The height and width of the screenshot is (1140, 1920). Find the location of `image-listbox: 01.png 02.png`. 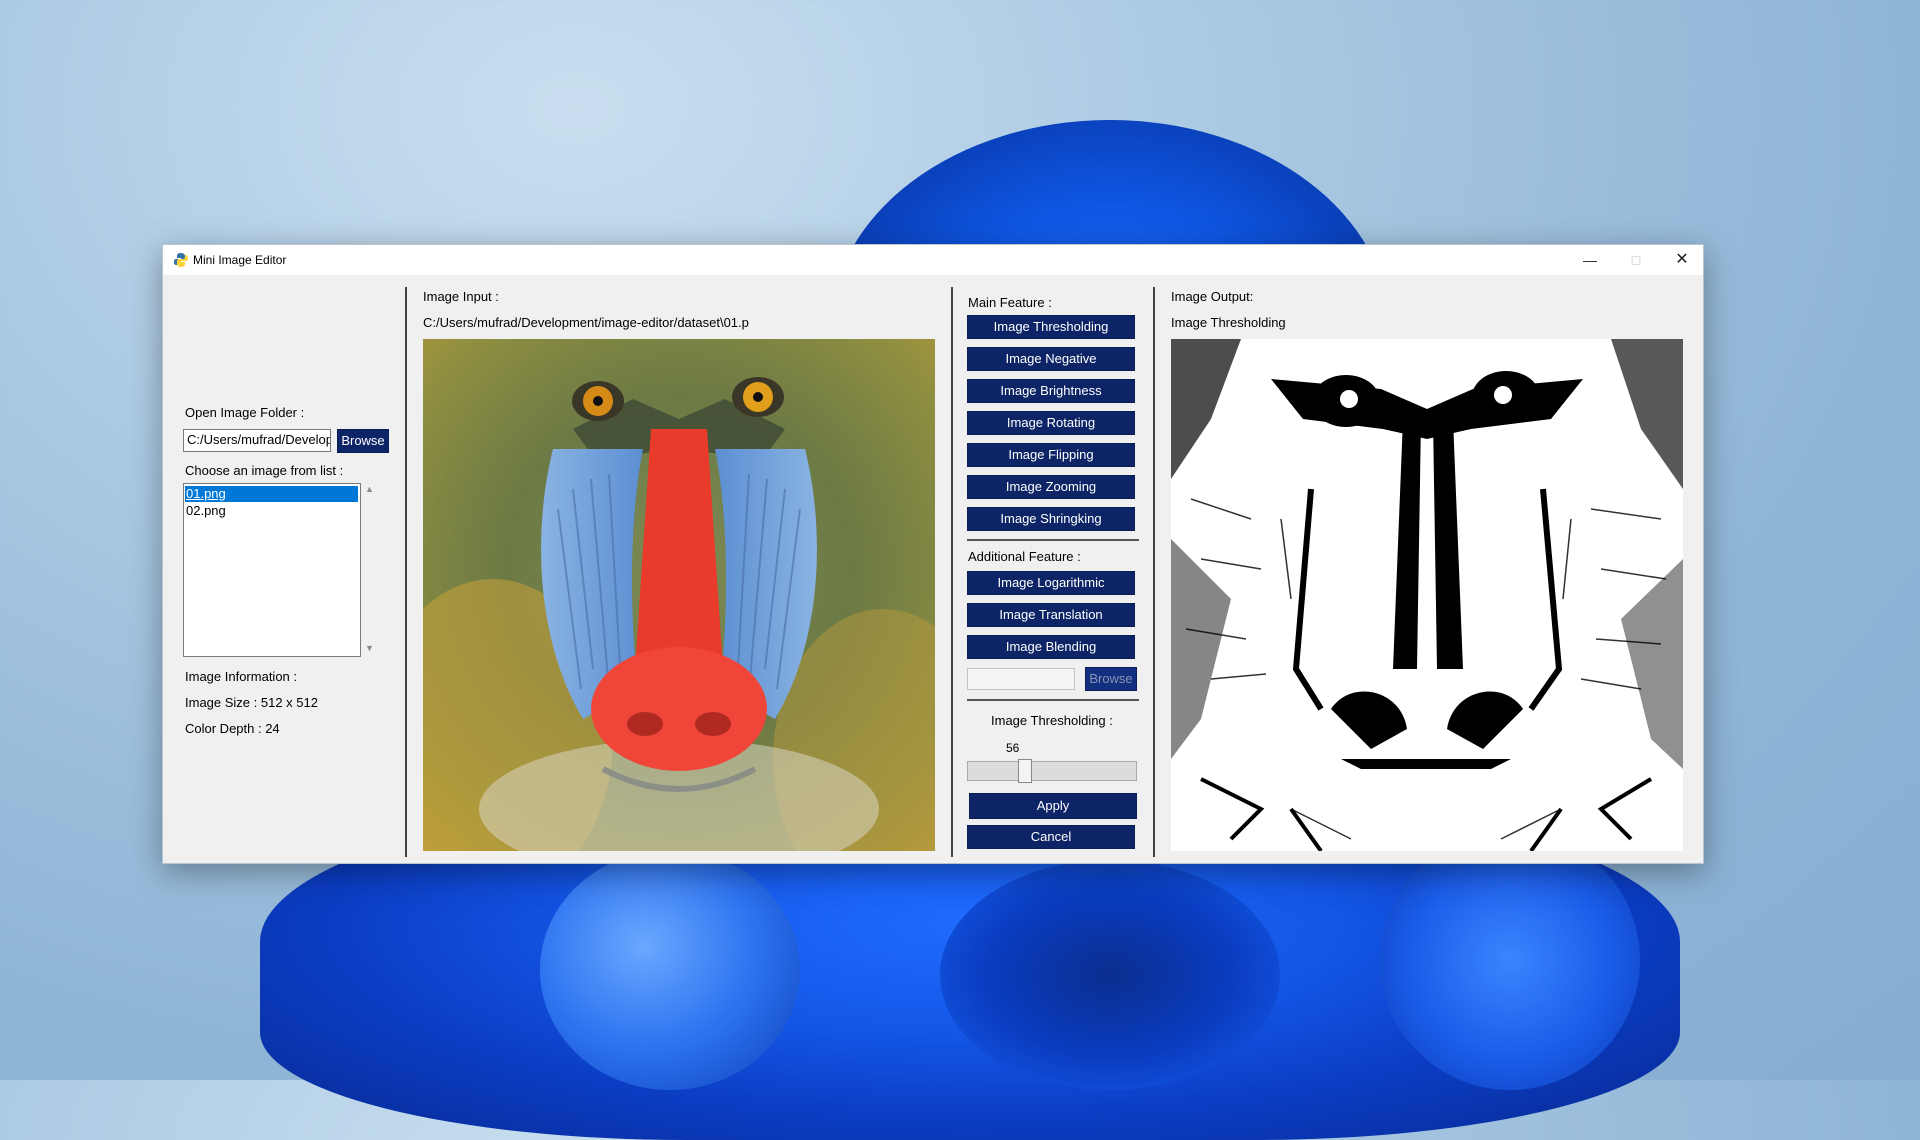

image-listbox: 01.png 02.png is located at coordinates (272, 570).